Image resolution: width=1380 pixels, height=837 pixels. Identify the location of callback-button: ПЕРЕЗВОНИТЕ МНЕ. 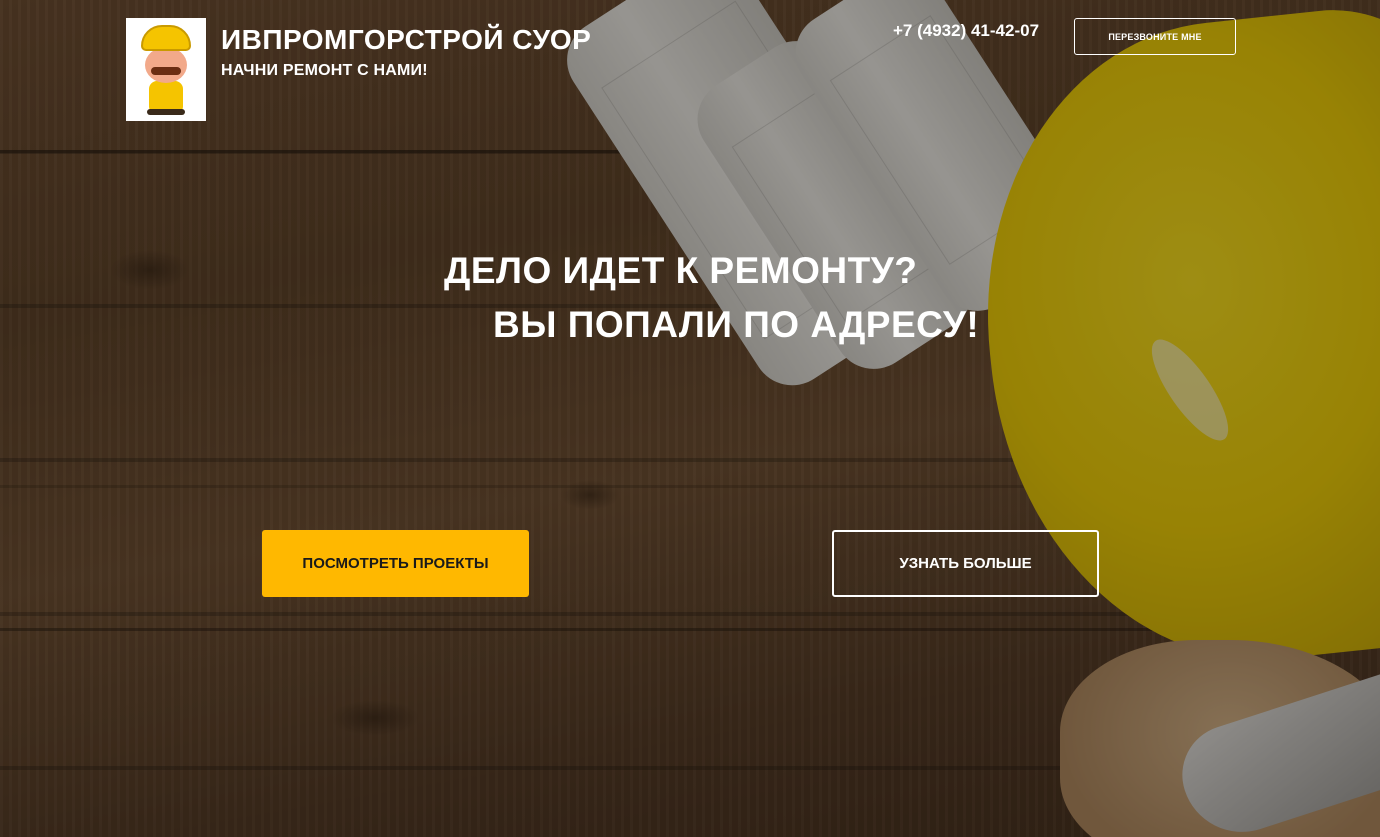
(1155, 36).